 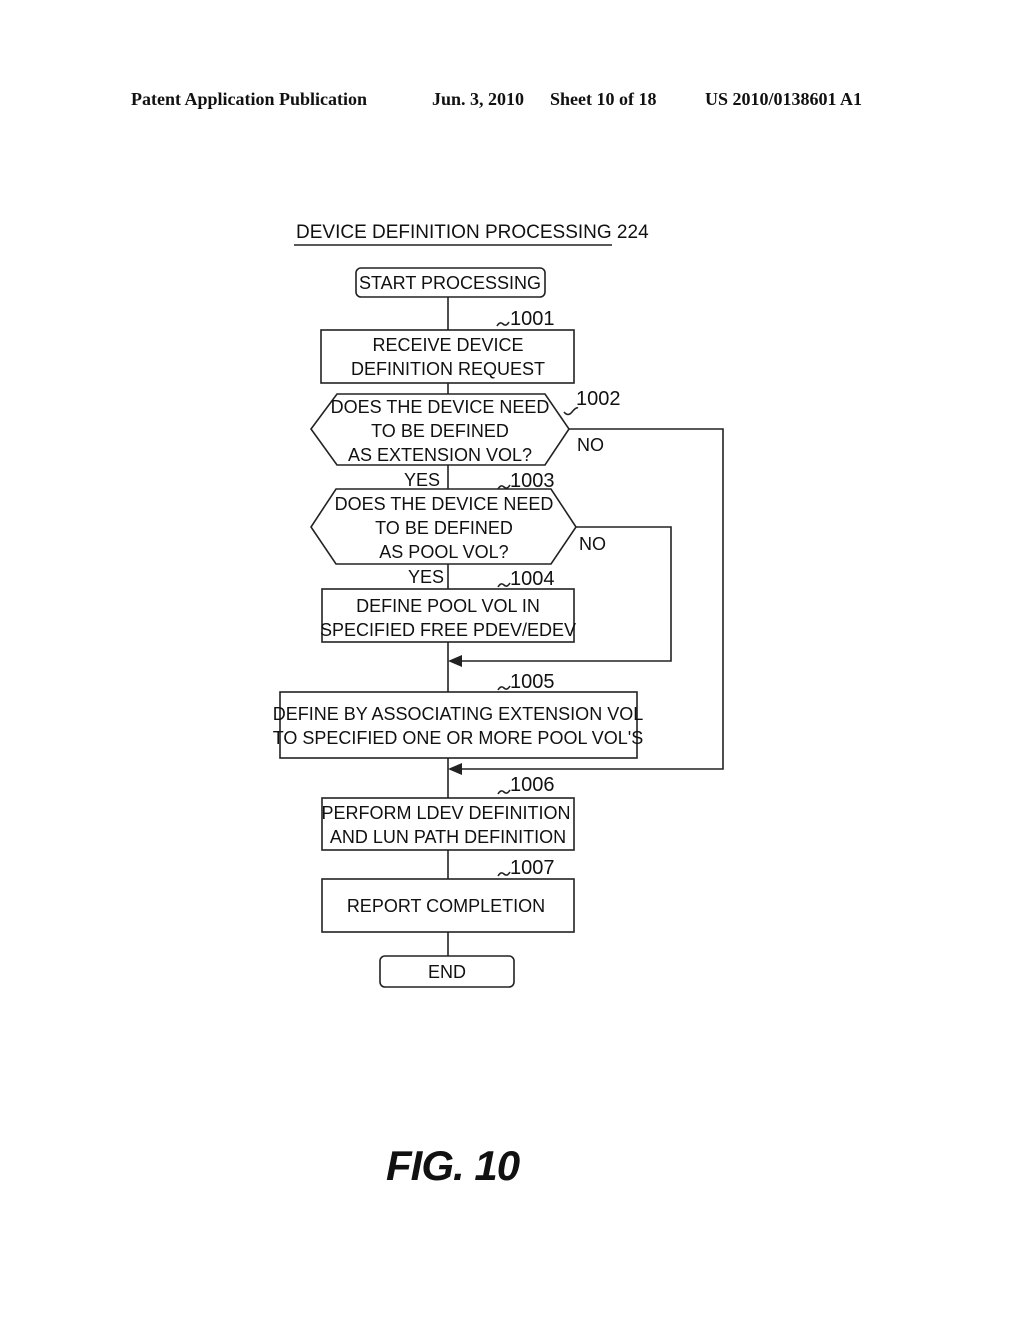 What do you see at coordinates (444, 528) in the screenshot?
I see `decision-1003-line-2: TO BE DEFINED` at bounding box center [444, 528].